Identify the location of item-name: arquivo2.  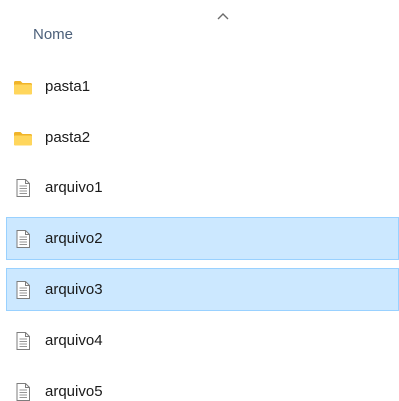
(74, 238).